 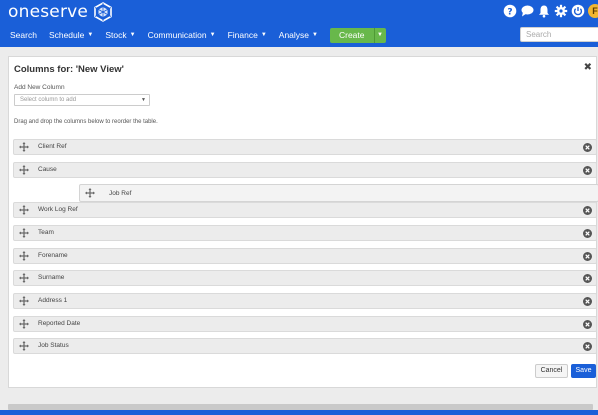 I want to click on chat-icon, so click(x=527, y=11).